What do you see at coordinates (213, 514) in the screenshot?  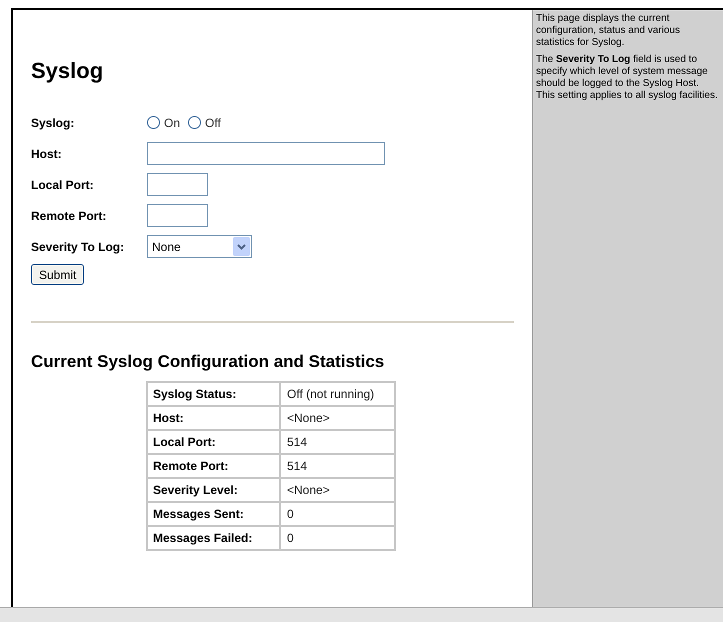 I see `stat-label: Messages Sent:` at bounding box center [213, 514].